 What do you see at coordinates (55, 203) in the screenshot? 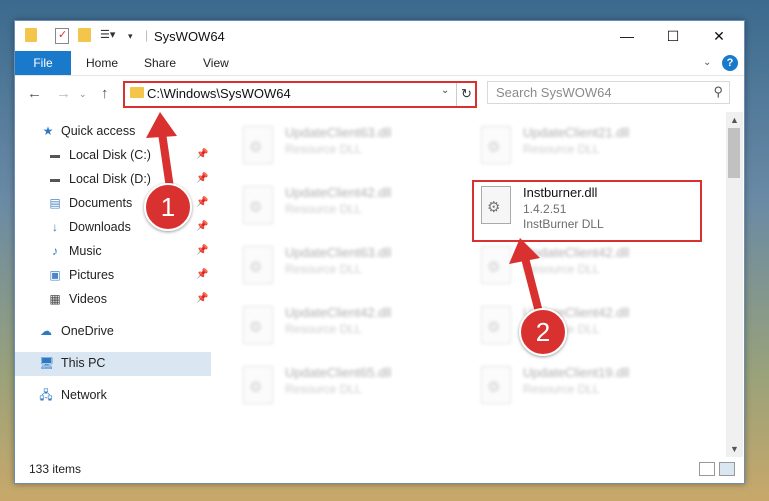
I see `documents-icon: ▤` at bounding box center [55, 203].